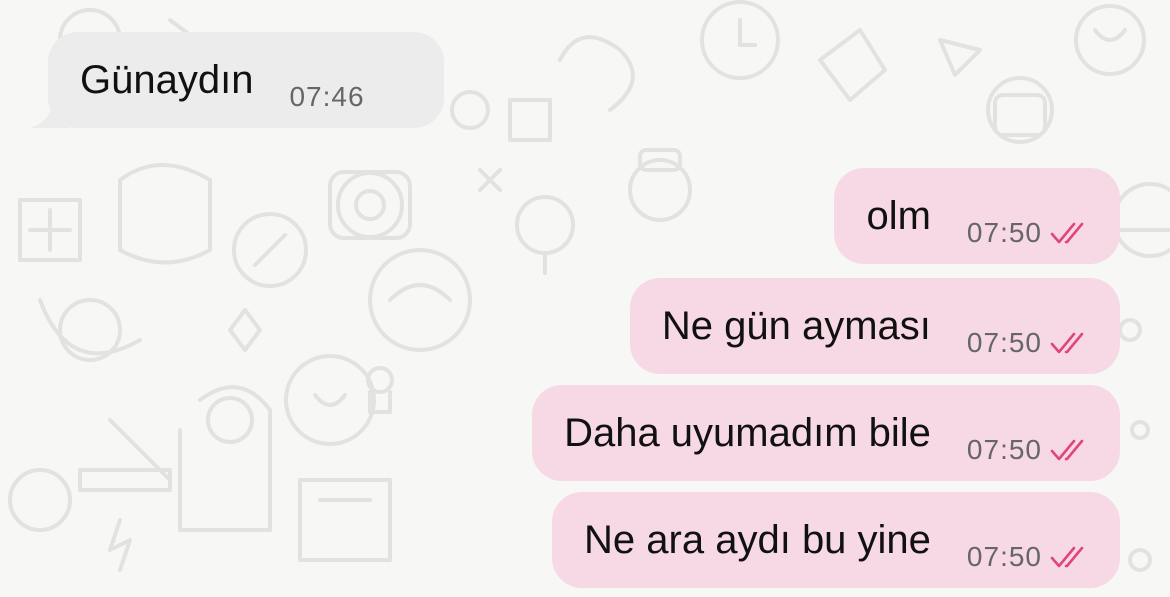 This screenshot has width=1170, height=597. Describe the element at coordinates (757, 539) in the screenshot. I see `message-text: Ne ara aydı bu yine` at that location.